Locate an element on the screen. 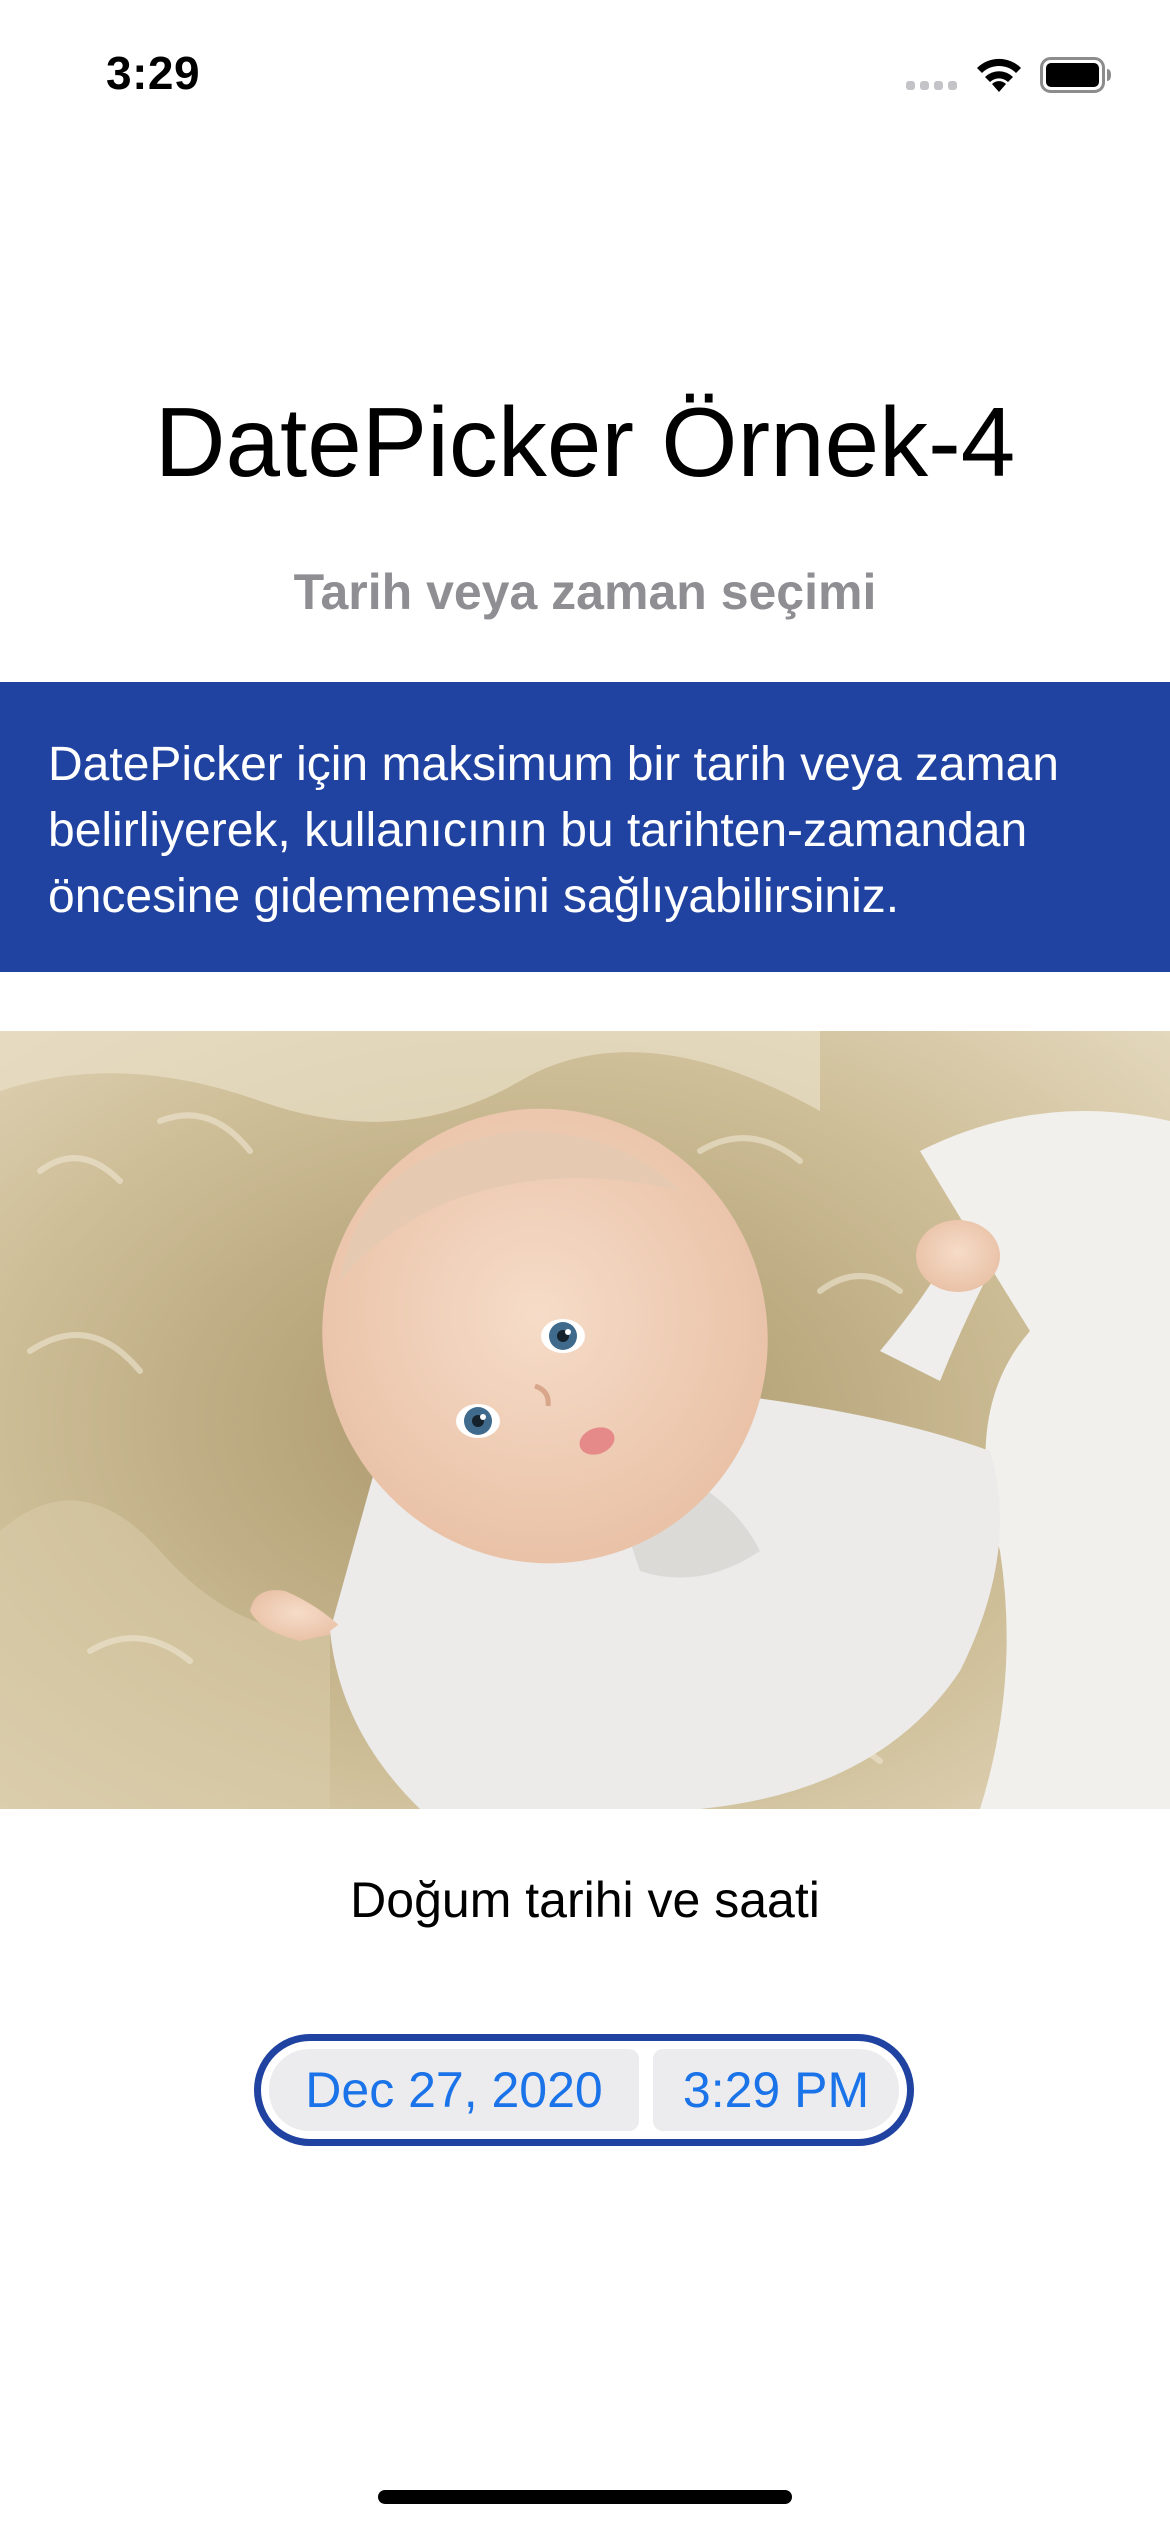 This screenshot has width=1170, height=2532. page-title: DatePicker Örnek-4 is located at coordinates (585, 442).